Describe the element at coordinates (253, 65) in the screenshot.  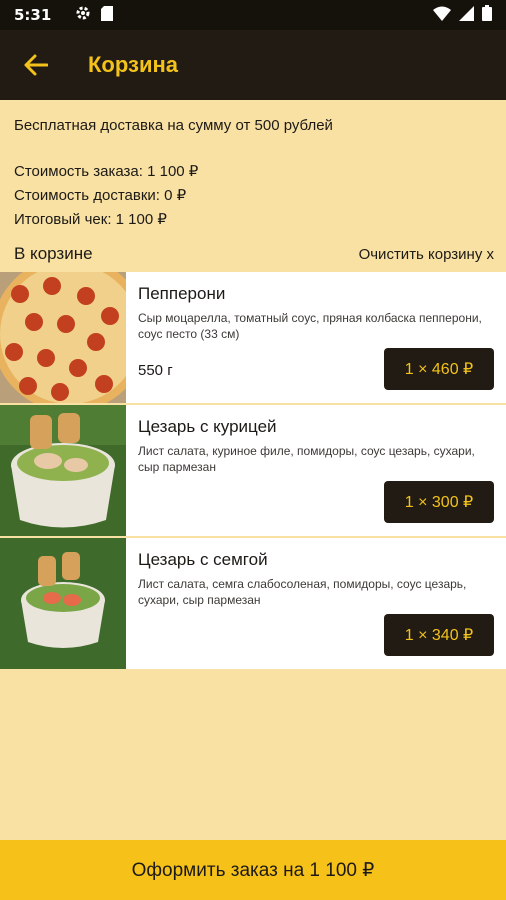
I see `app-bar: Корзина` at that location.